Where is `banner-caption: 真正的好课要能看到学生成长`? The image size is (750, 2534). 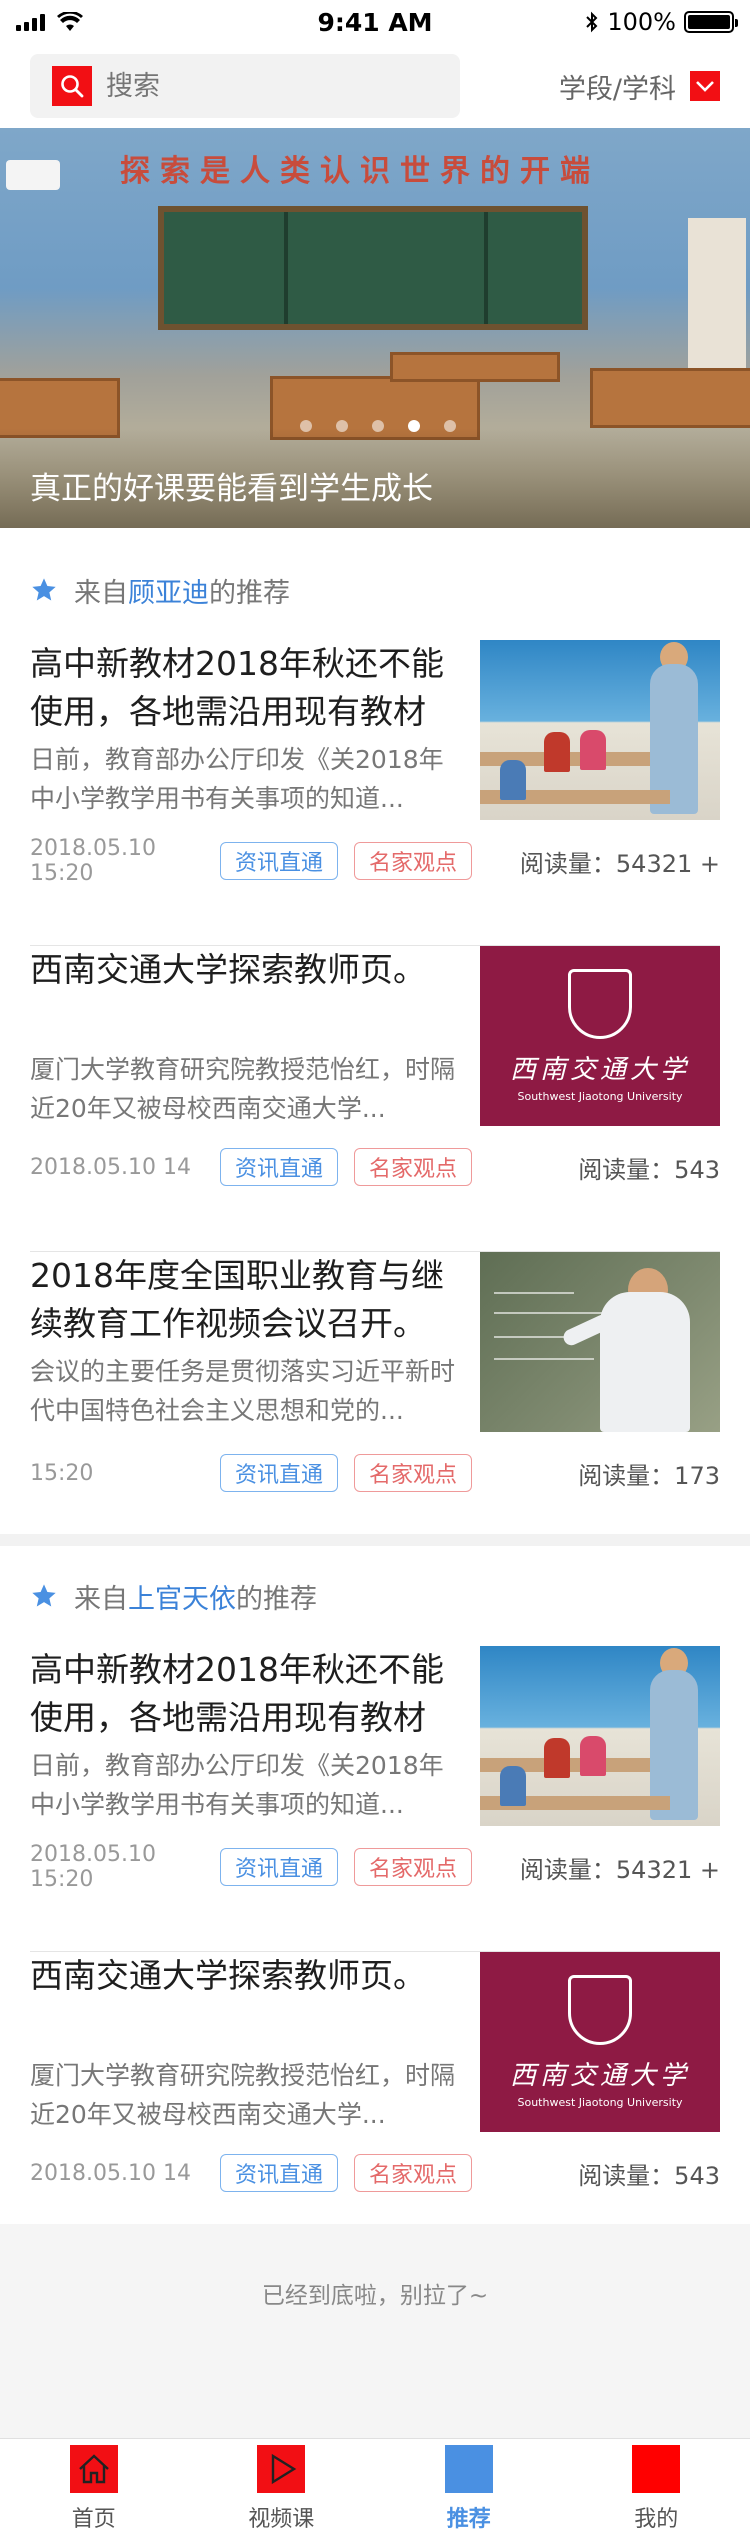 banner-caption: 真正的好课要能看到学生成长 is located at coordinates (231, 489).